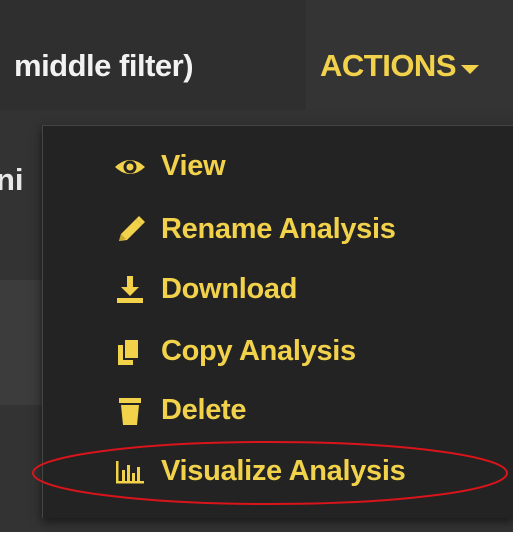  Describe the element at coordinates (130, 230) in the screenshot. I see `pencil-icon` at that location.